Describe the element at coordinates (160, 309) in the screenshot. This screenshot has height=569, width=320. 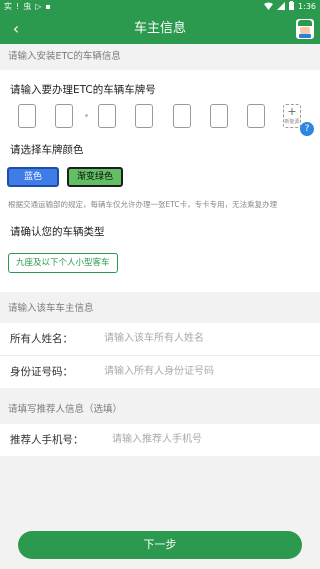
I see `owner-section-header: 请输入该车车主信息` at that location.